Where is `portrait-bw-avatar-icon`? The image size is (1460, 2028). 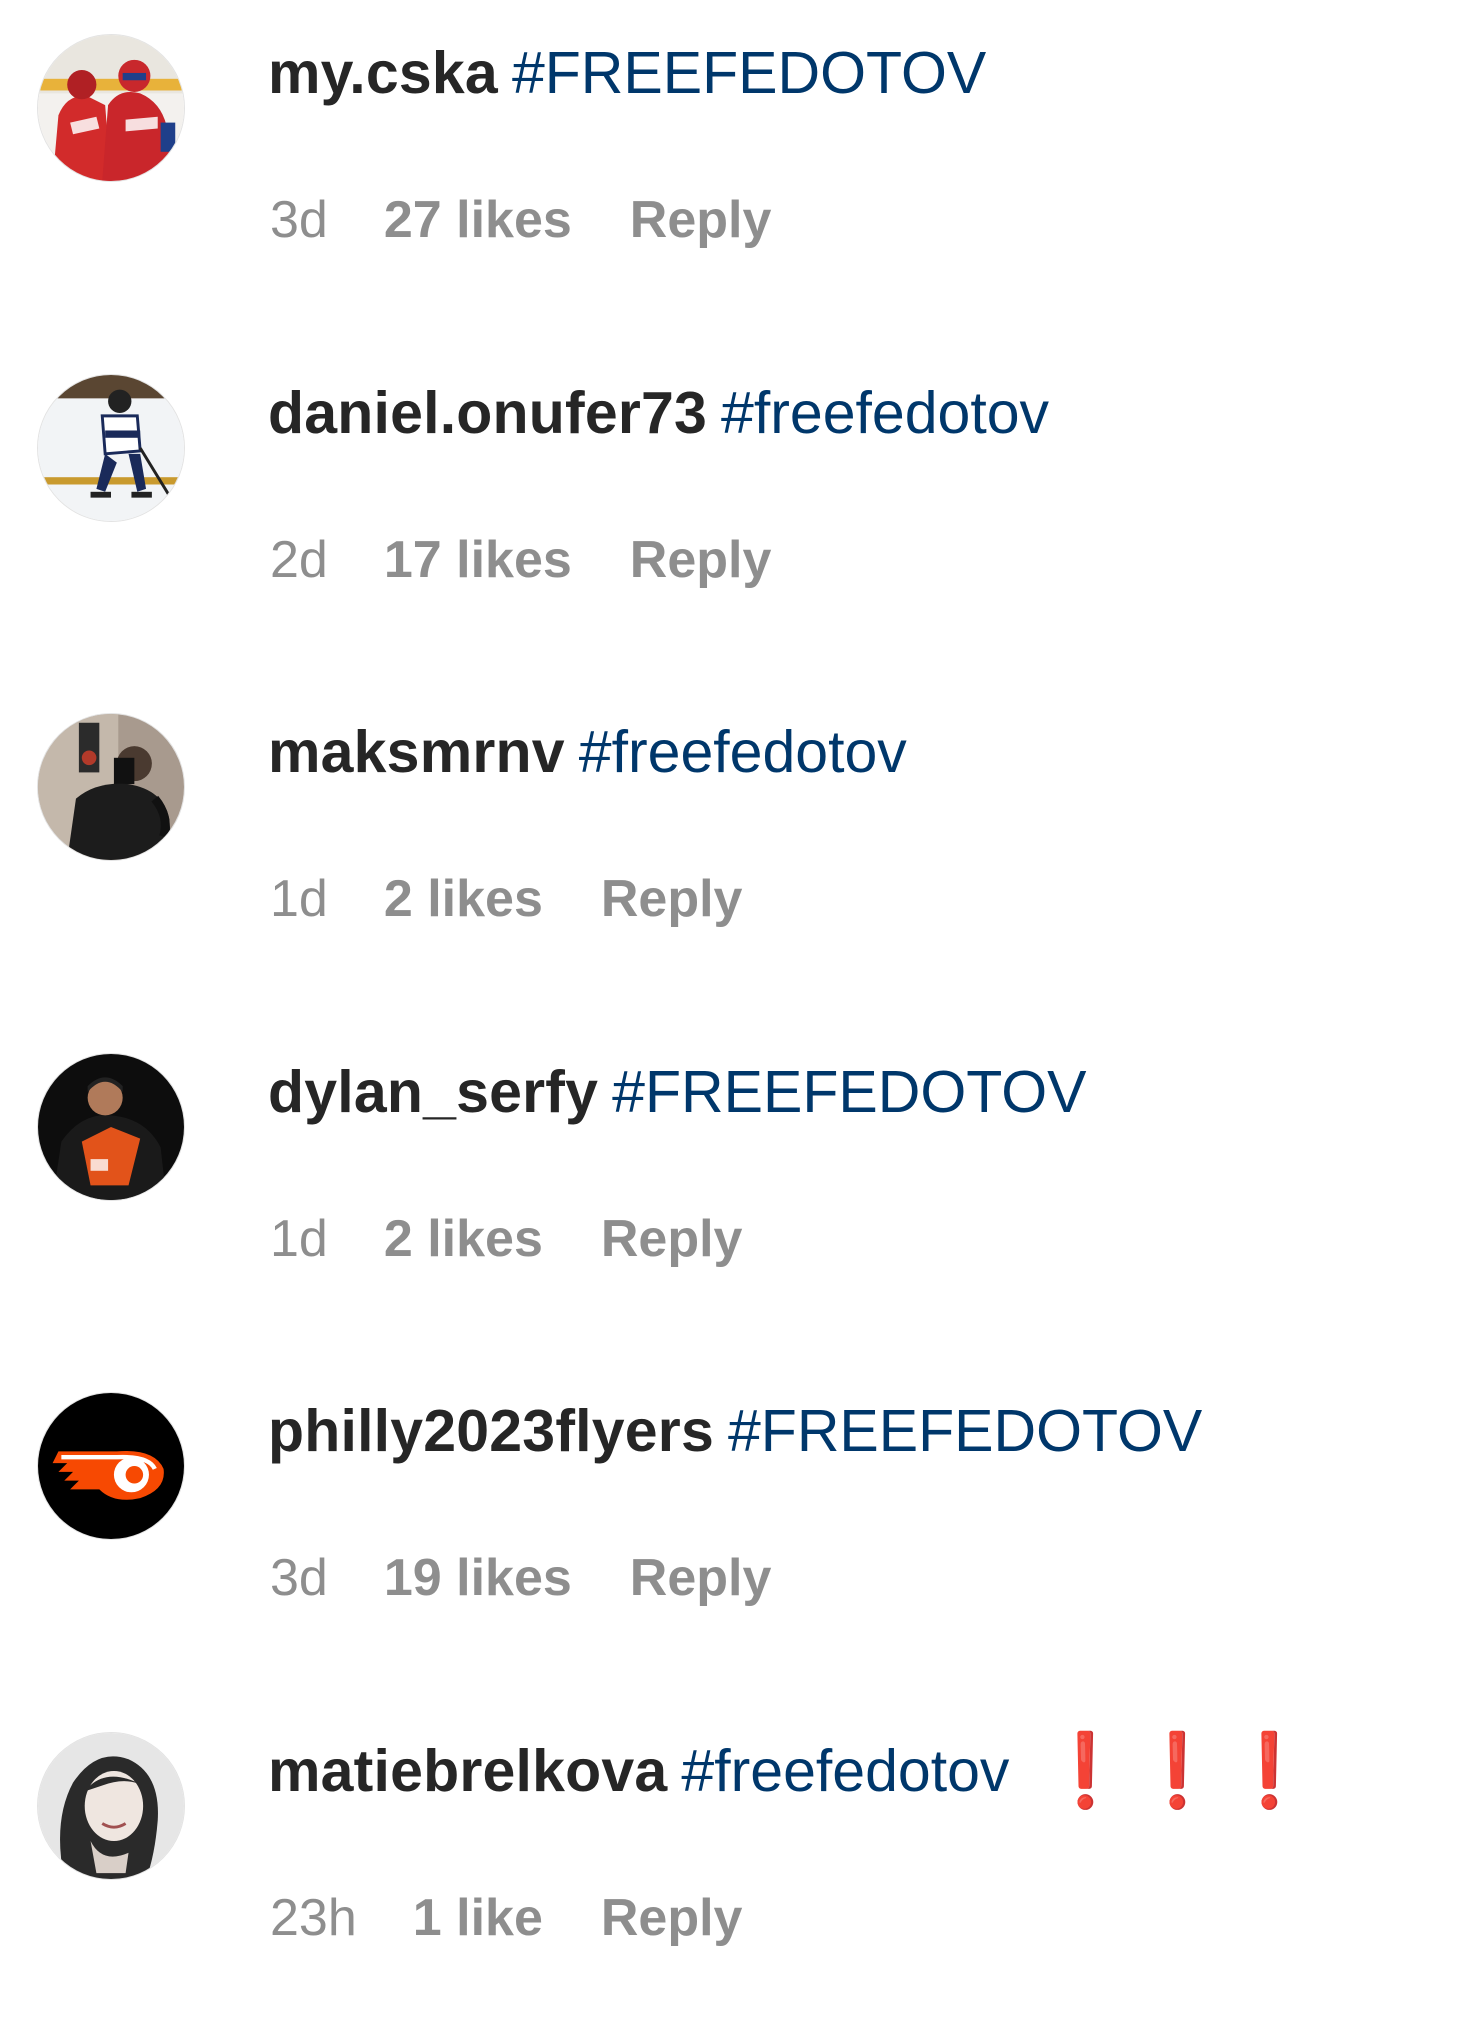
portrait-bw-avatar-icon is located at coordinates (111, 1806).